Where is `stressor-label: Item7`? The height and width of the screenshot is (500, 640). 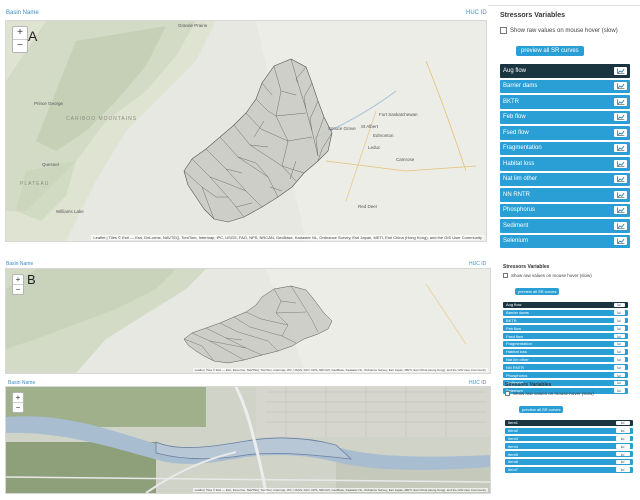 stressor-label: Item7 is located at coordinates (513, 470).